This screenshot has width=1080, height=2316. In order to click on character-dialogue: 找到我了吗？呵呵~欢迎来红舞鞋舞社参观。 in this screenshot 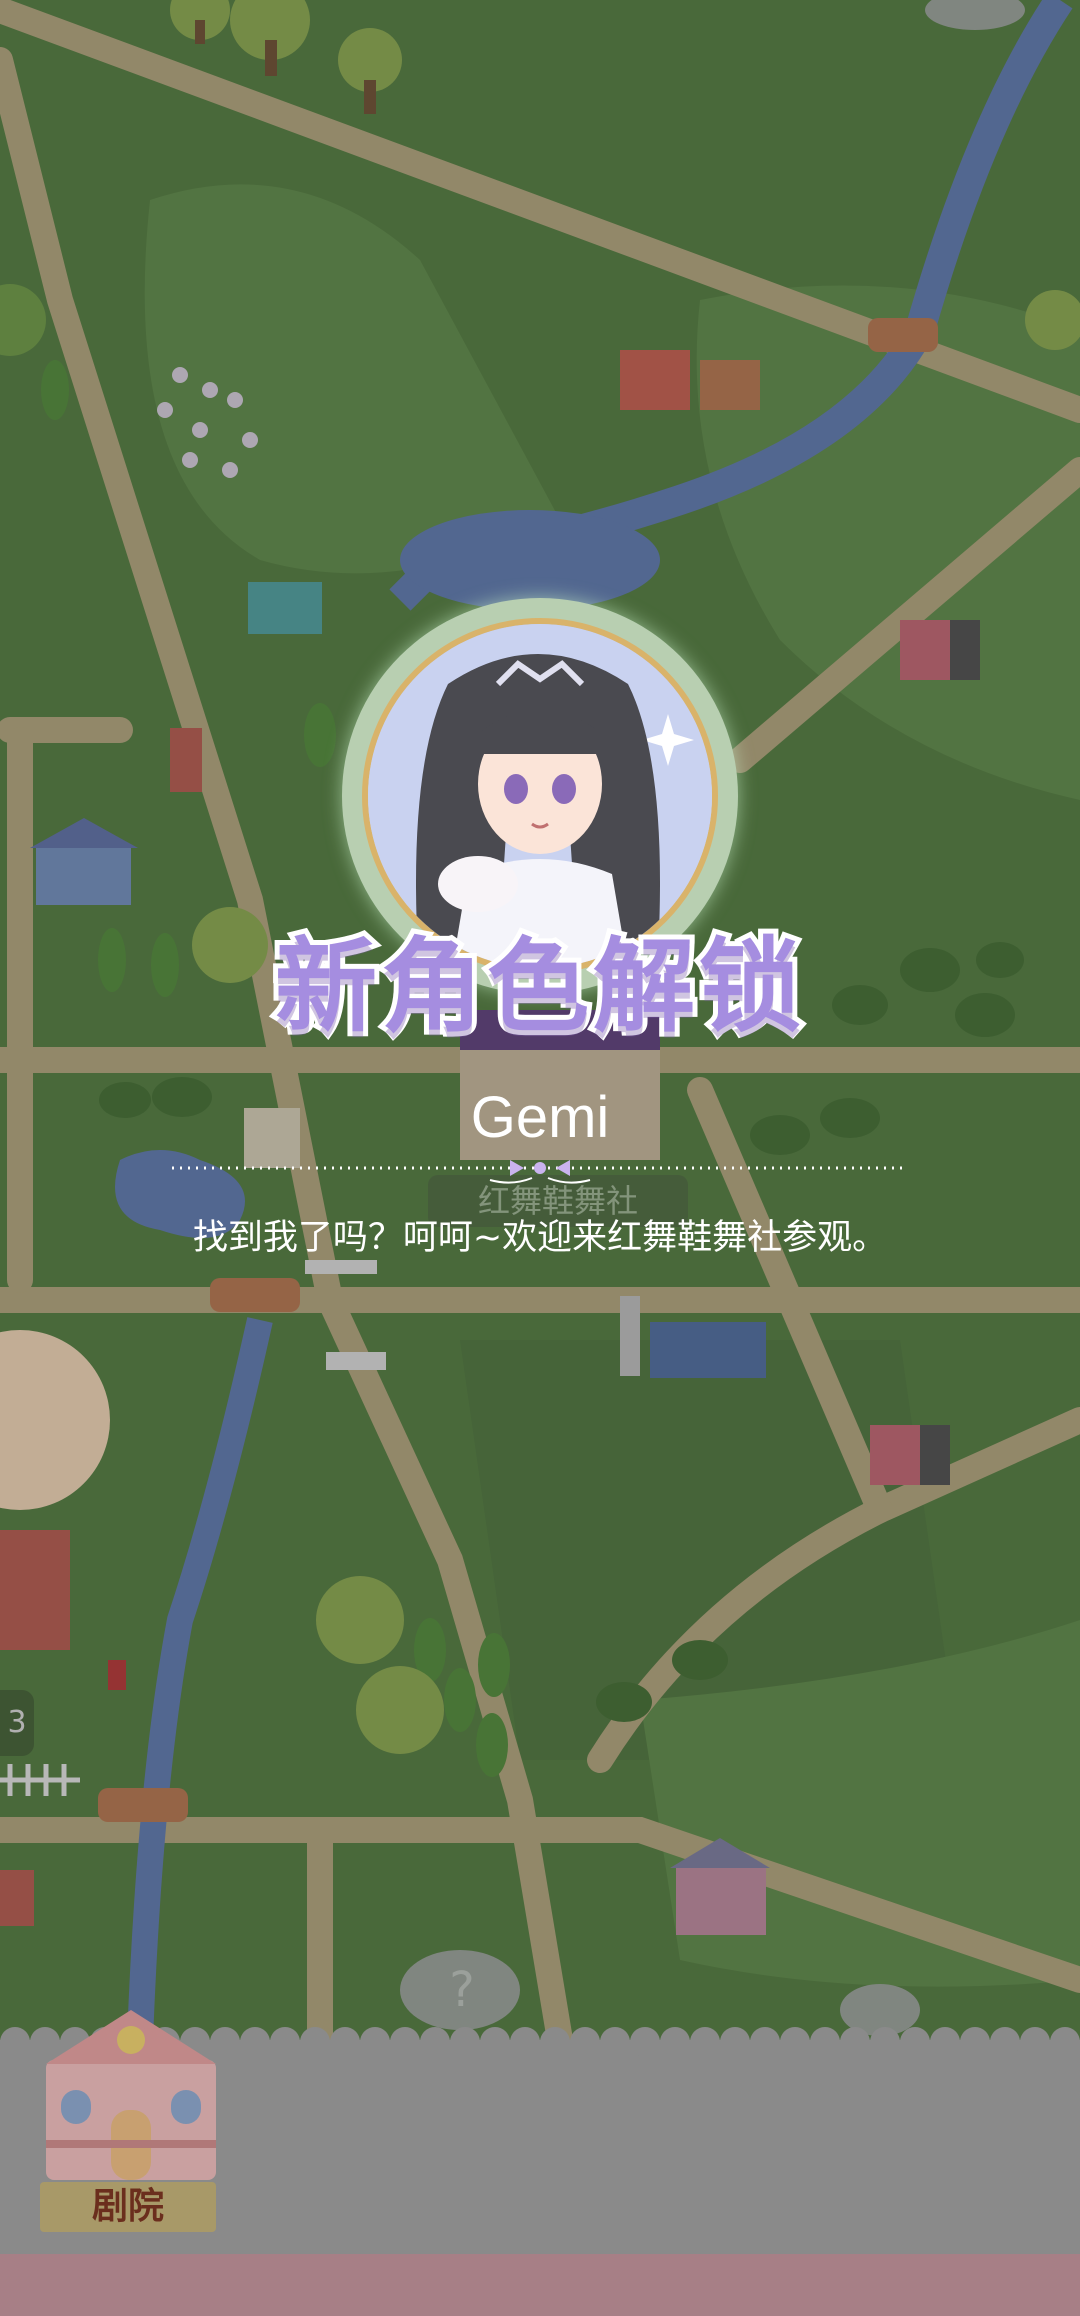, I will do `click(540, 1238)`.